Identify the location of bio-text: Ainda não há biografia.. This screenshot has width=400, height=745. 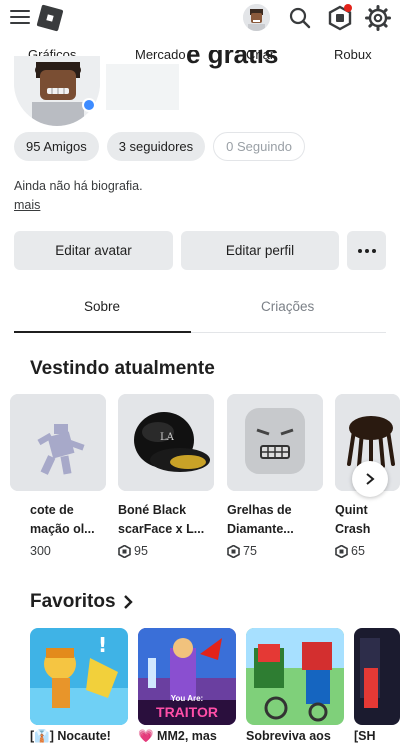
(78, 186).